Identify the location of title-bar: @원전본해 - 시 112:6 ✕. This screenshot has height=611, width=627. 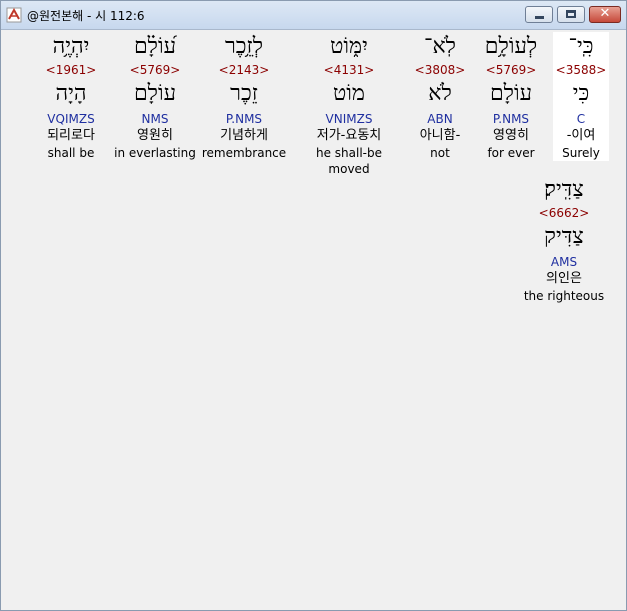
(313, 15).